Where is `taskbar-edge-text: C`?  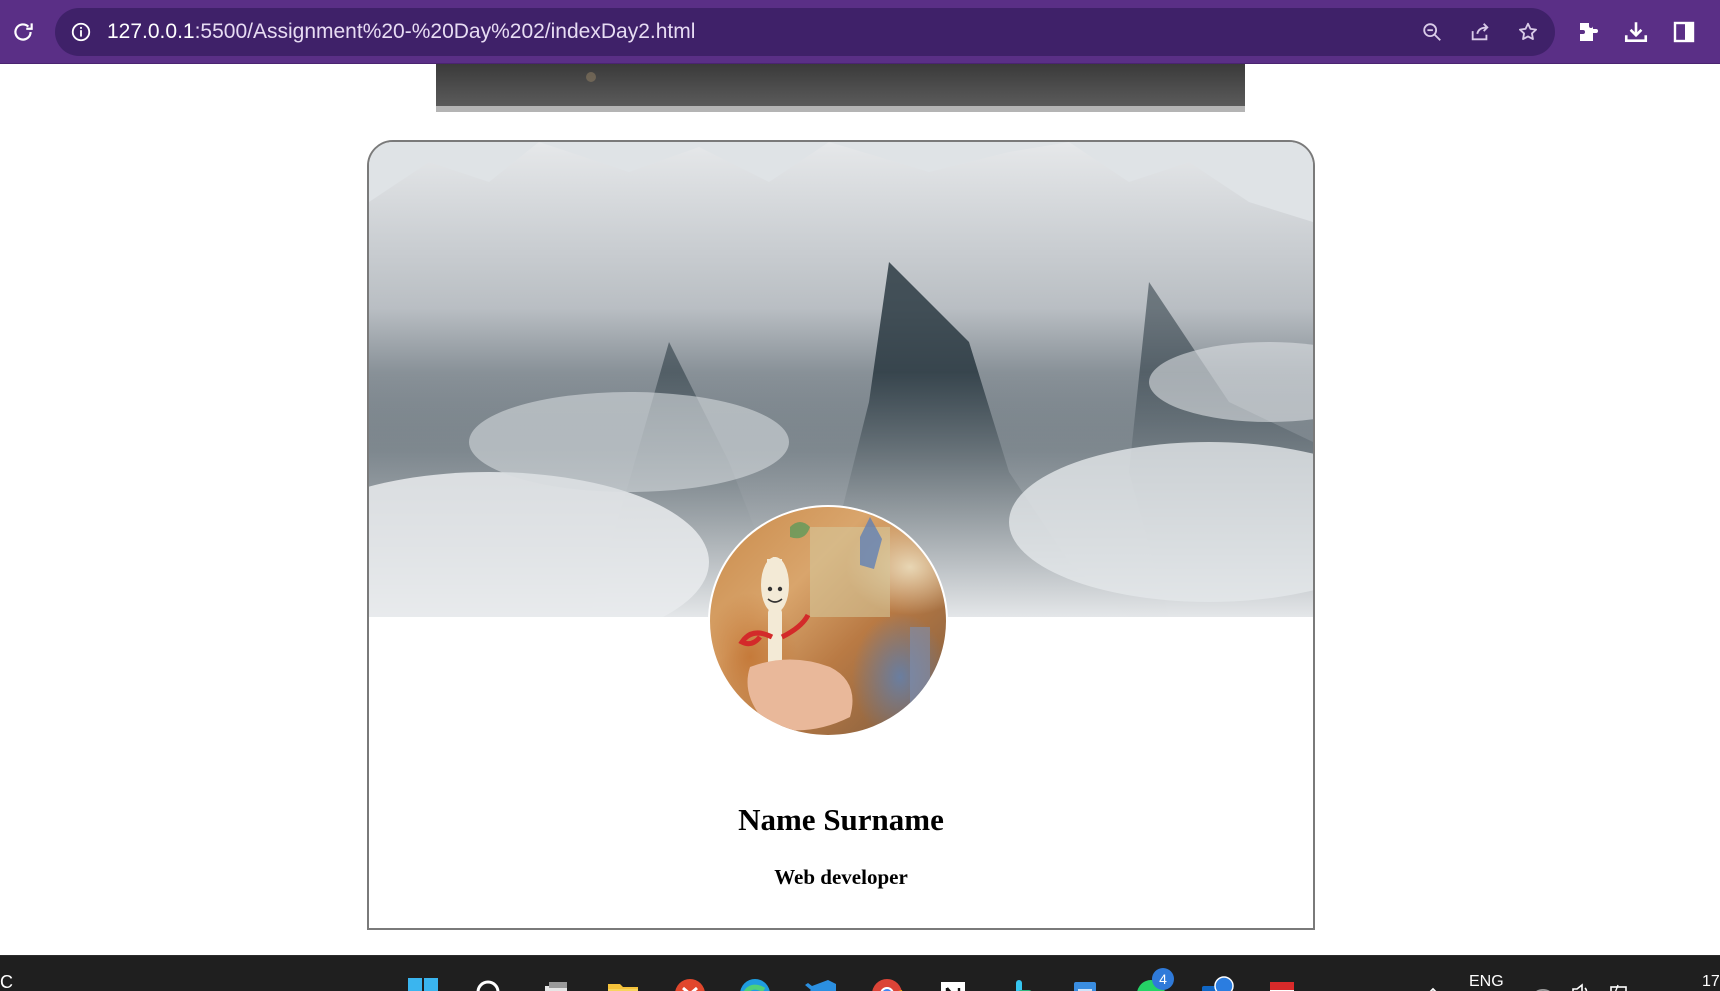 taskbar-edge-text: C is located at coordinates (6, 981).